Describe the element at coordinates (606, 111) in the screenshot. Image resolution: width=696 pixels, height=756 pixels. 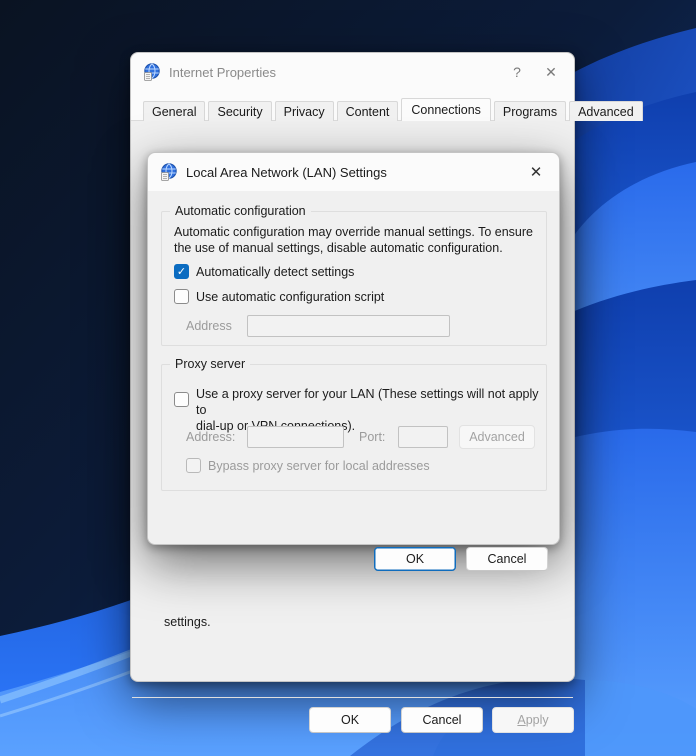
I see `tab-advanced: Advanced` at that location.